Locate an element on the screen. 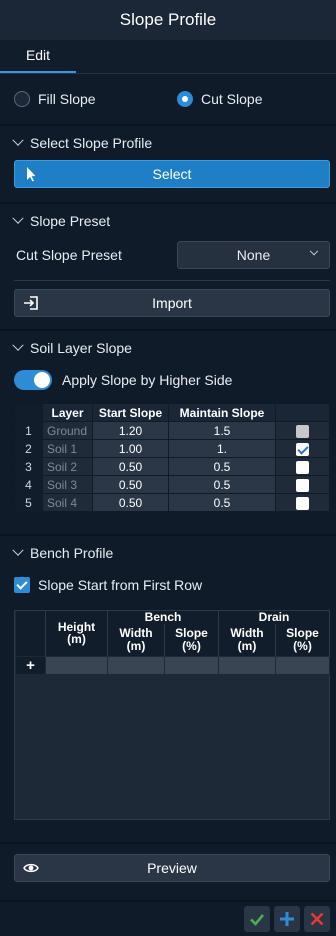  table-row: + is located at coordinates (172, 665).